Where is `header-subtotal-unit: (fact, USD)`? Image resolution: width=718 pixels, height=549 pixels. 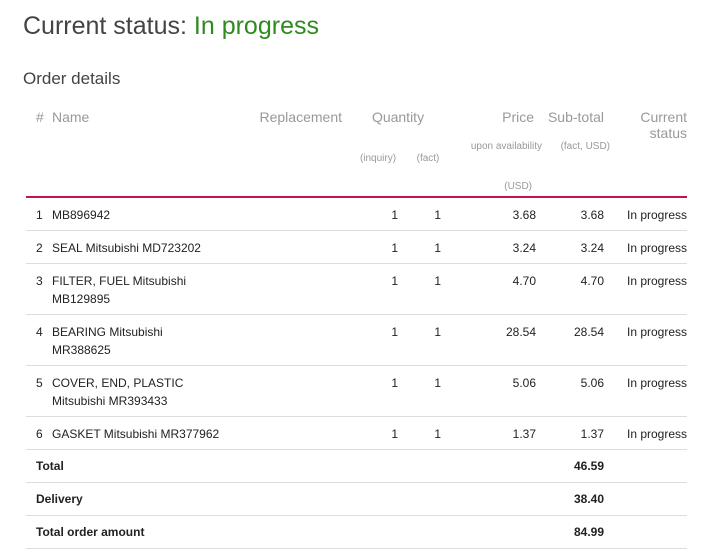 header-subtotal-unit: (fact, USD) is located at coordinates (585, 146).